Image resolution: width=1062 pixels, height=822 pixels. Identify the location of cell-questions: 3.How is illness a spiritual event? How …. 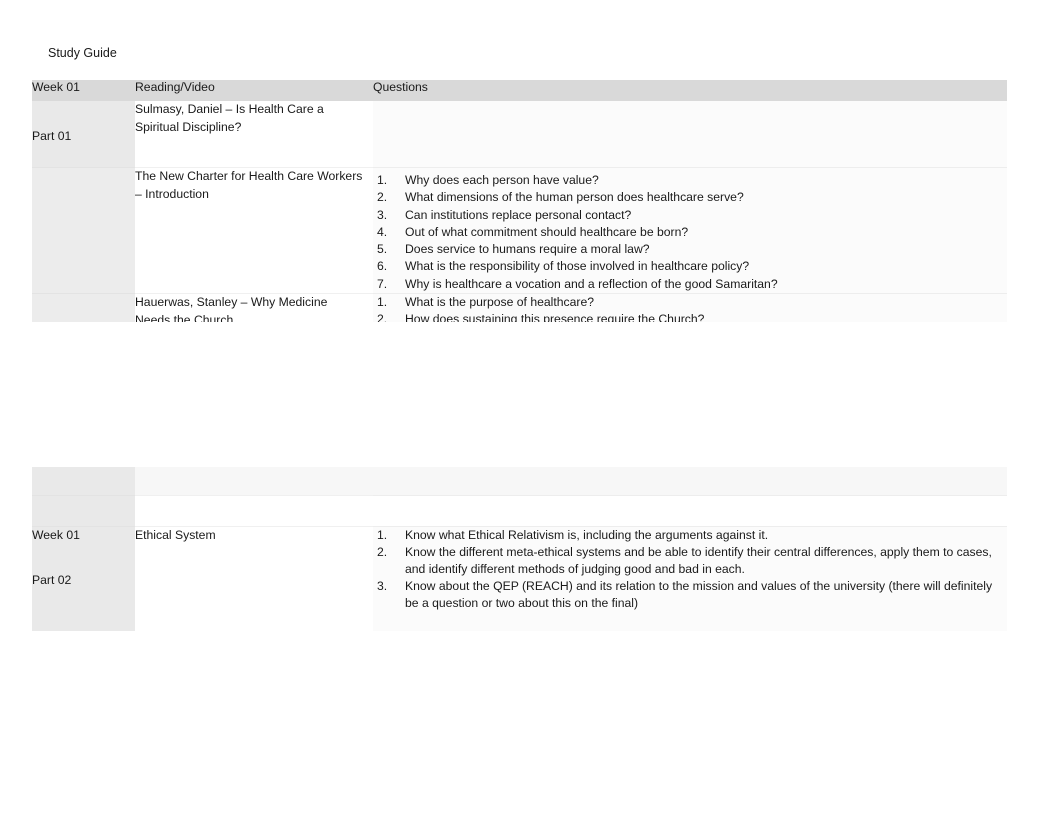
(690, 134).